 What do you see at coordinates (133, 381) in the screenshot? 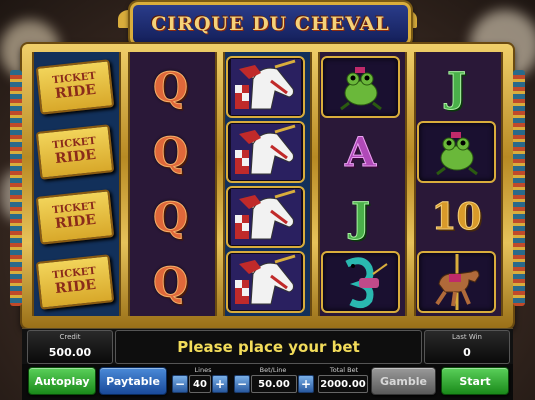
I see `paytable-button: Paytable` at bounding box center [133, 381].